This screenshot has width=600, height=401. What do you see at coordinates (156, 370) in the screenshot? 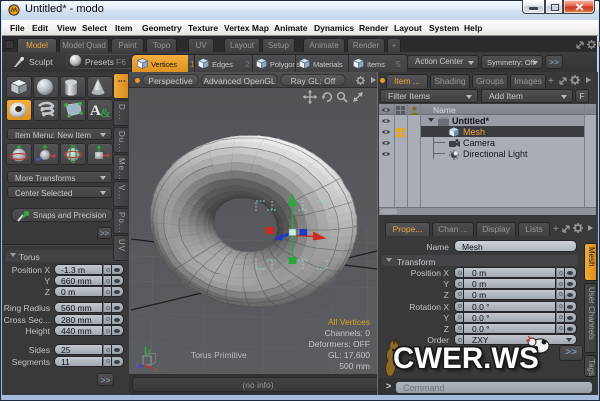
I see `svg-text: x` at bounding box center [156, 370].